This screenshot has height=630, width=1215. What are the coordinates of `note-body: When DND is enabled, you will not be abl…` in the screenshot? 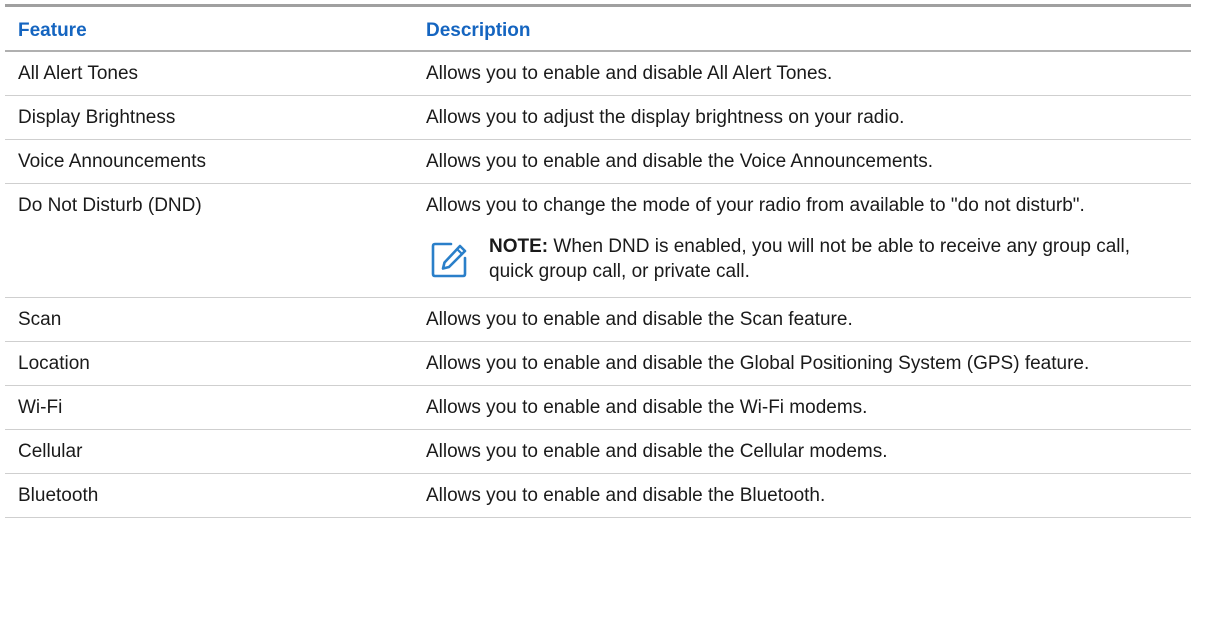 It's located at (810, 259).